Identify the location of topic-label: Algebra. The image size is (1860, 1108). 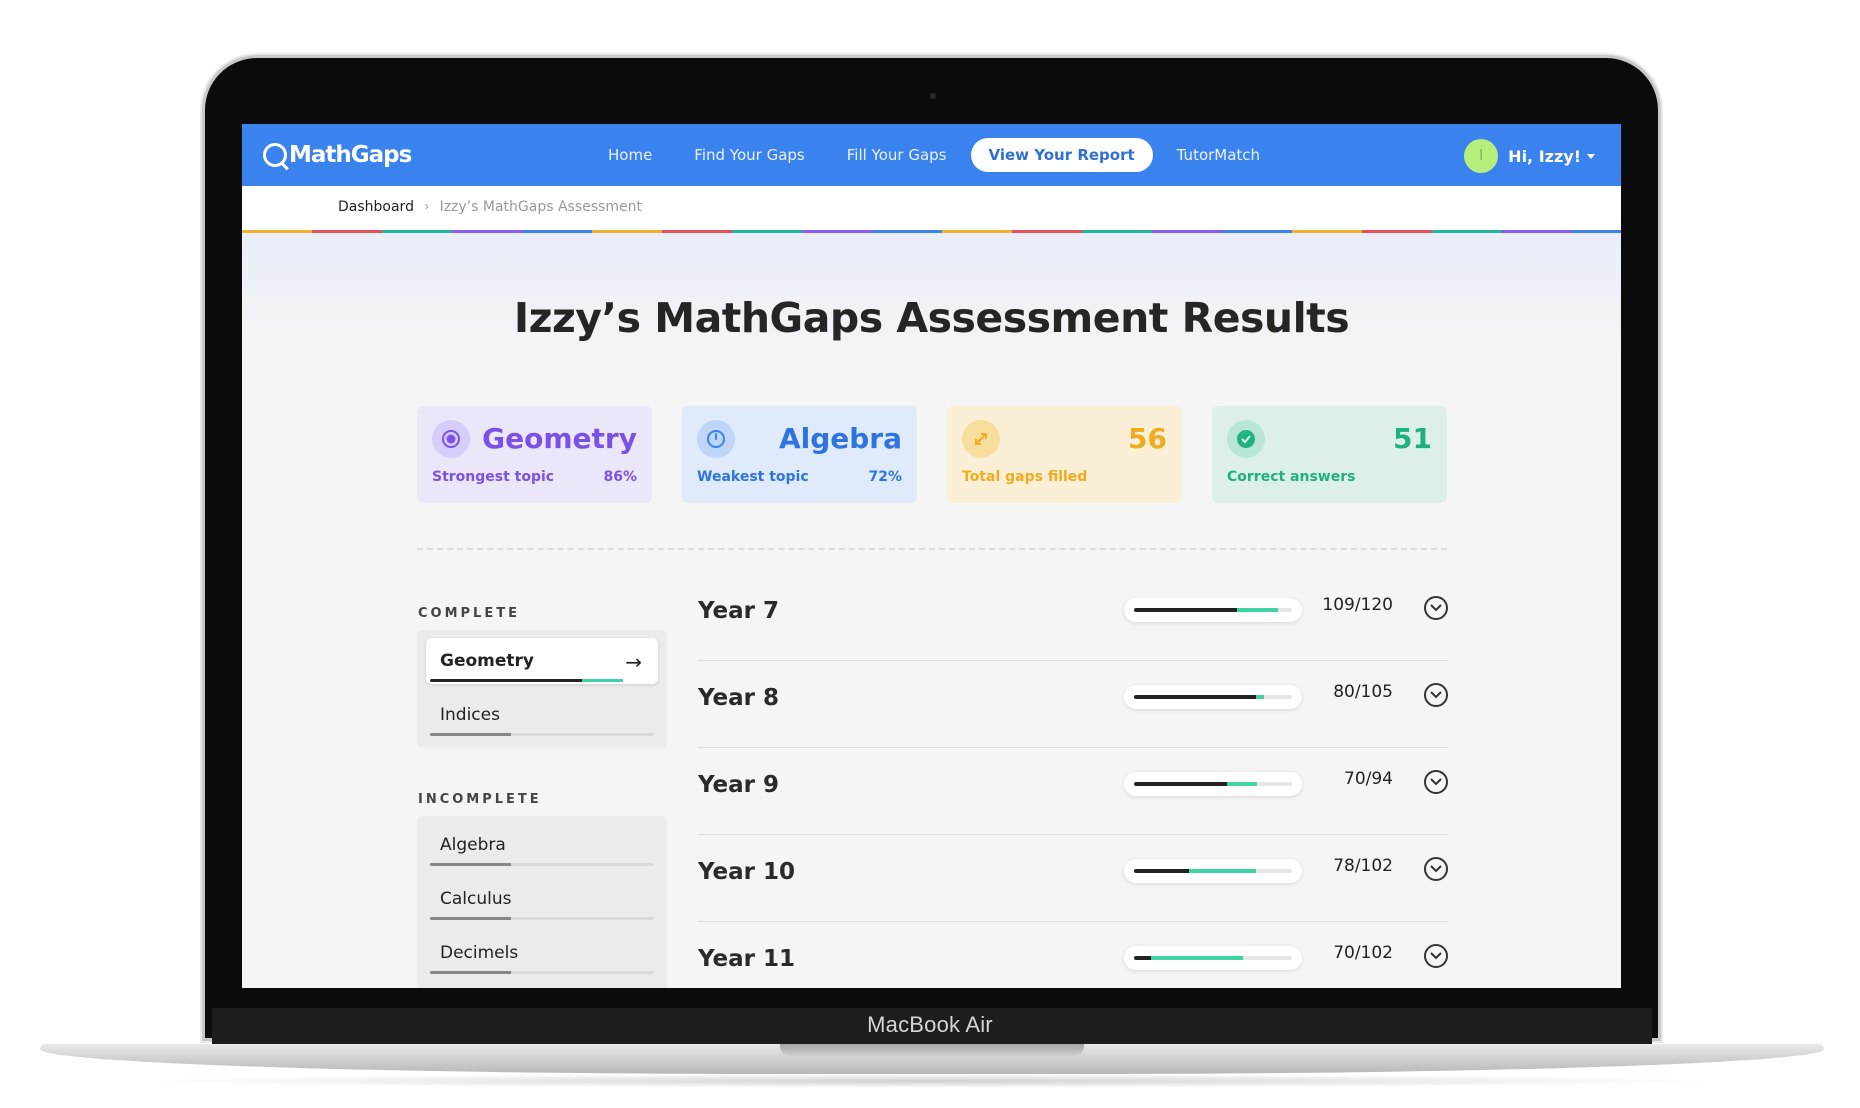
(473, 845).